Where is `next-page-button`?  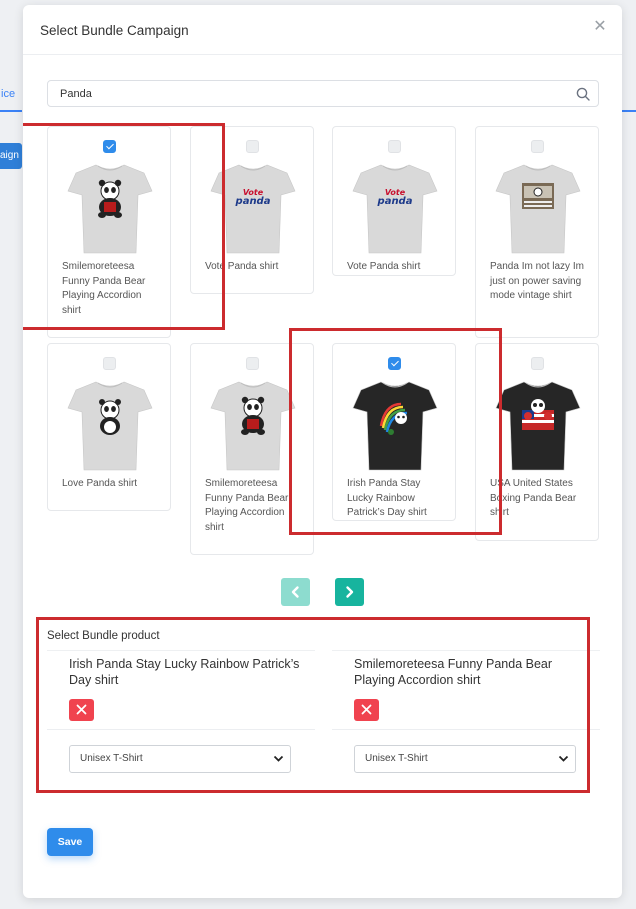 next-page-button is located at coordinates (349, 592).